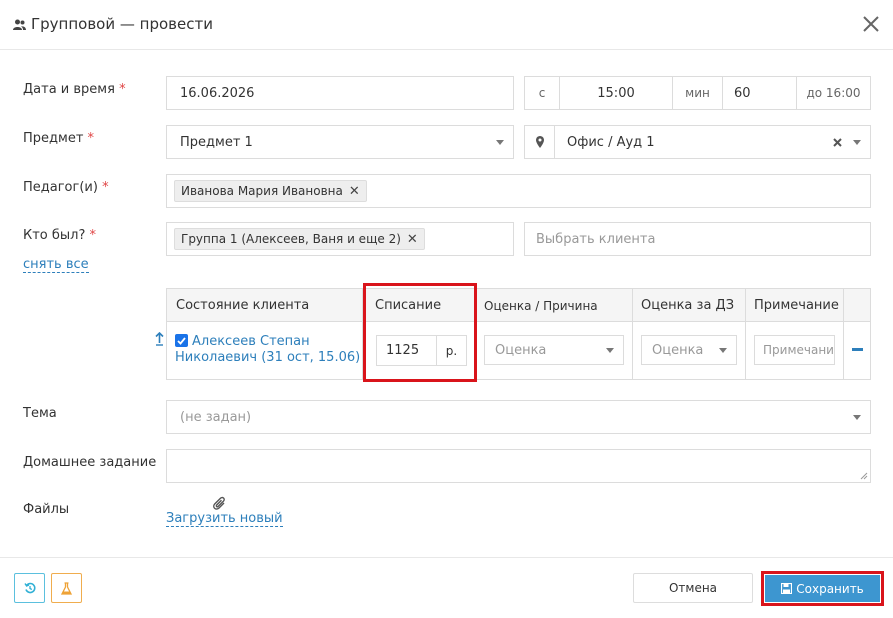  Describe the element at coordinates (53, 138) in the screenshot. I see `subject-label-text: Предмет` at that location.